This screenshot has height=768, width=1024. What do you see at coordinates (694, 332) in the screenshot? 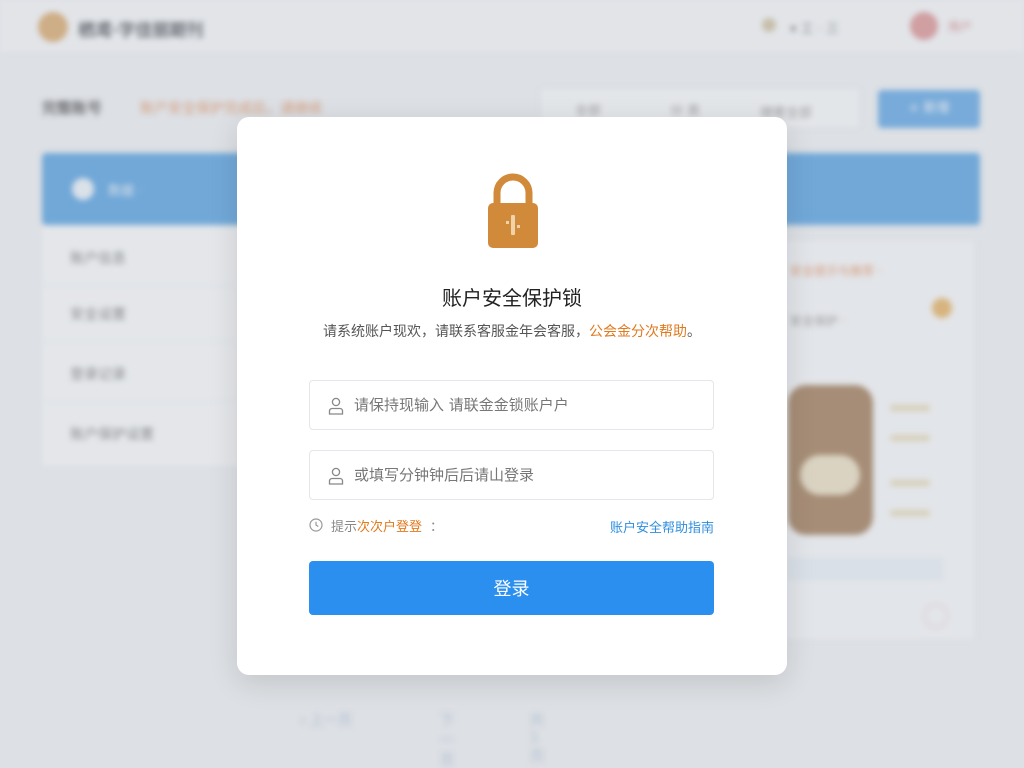
I see `subtitle-end: 。` at bounding box center [694, 332].